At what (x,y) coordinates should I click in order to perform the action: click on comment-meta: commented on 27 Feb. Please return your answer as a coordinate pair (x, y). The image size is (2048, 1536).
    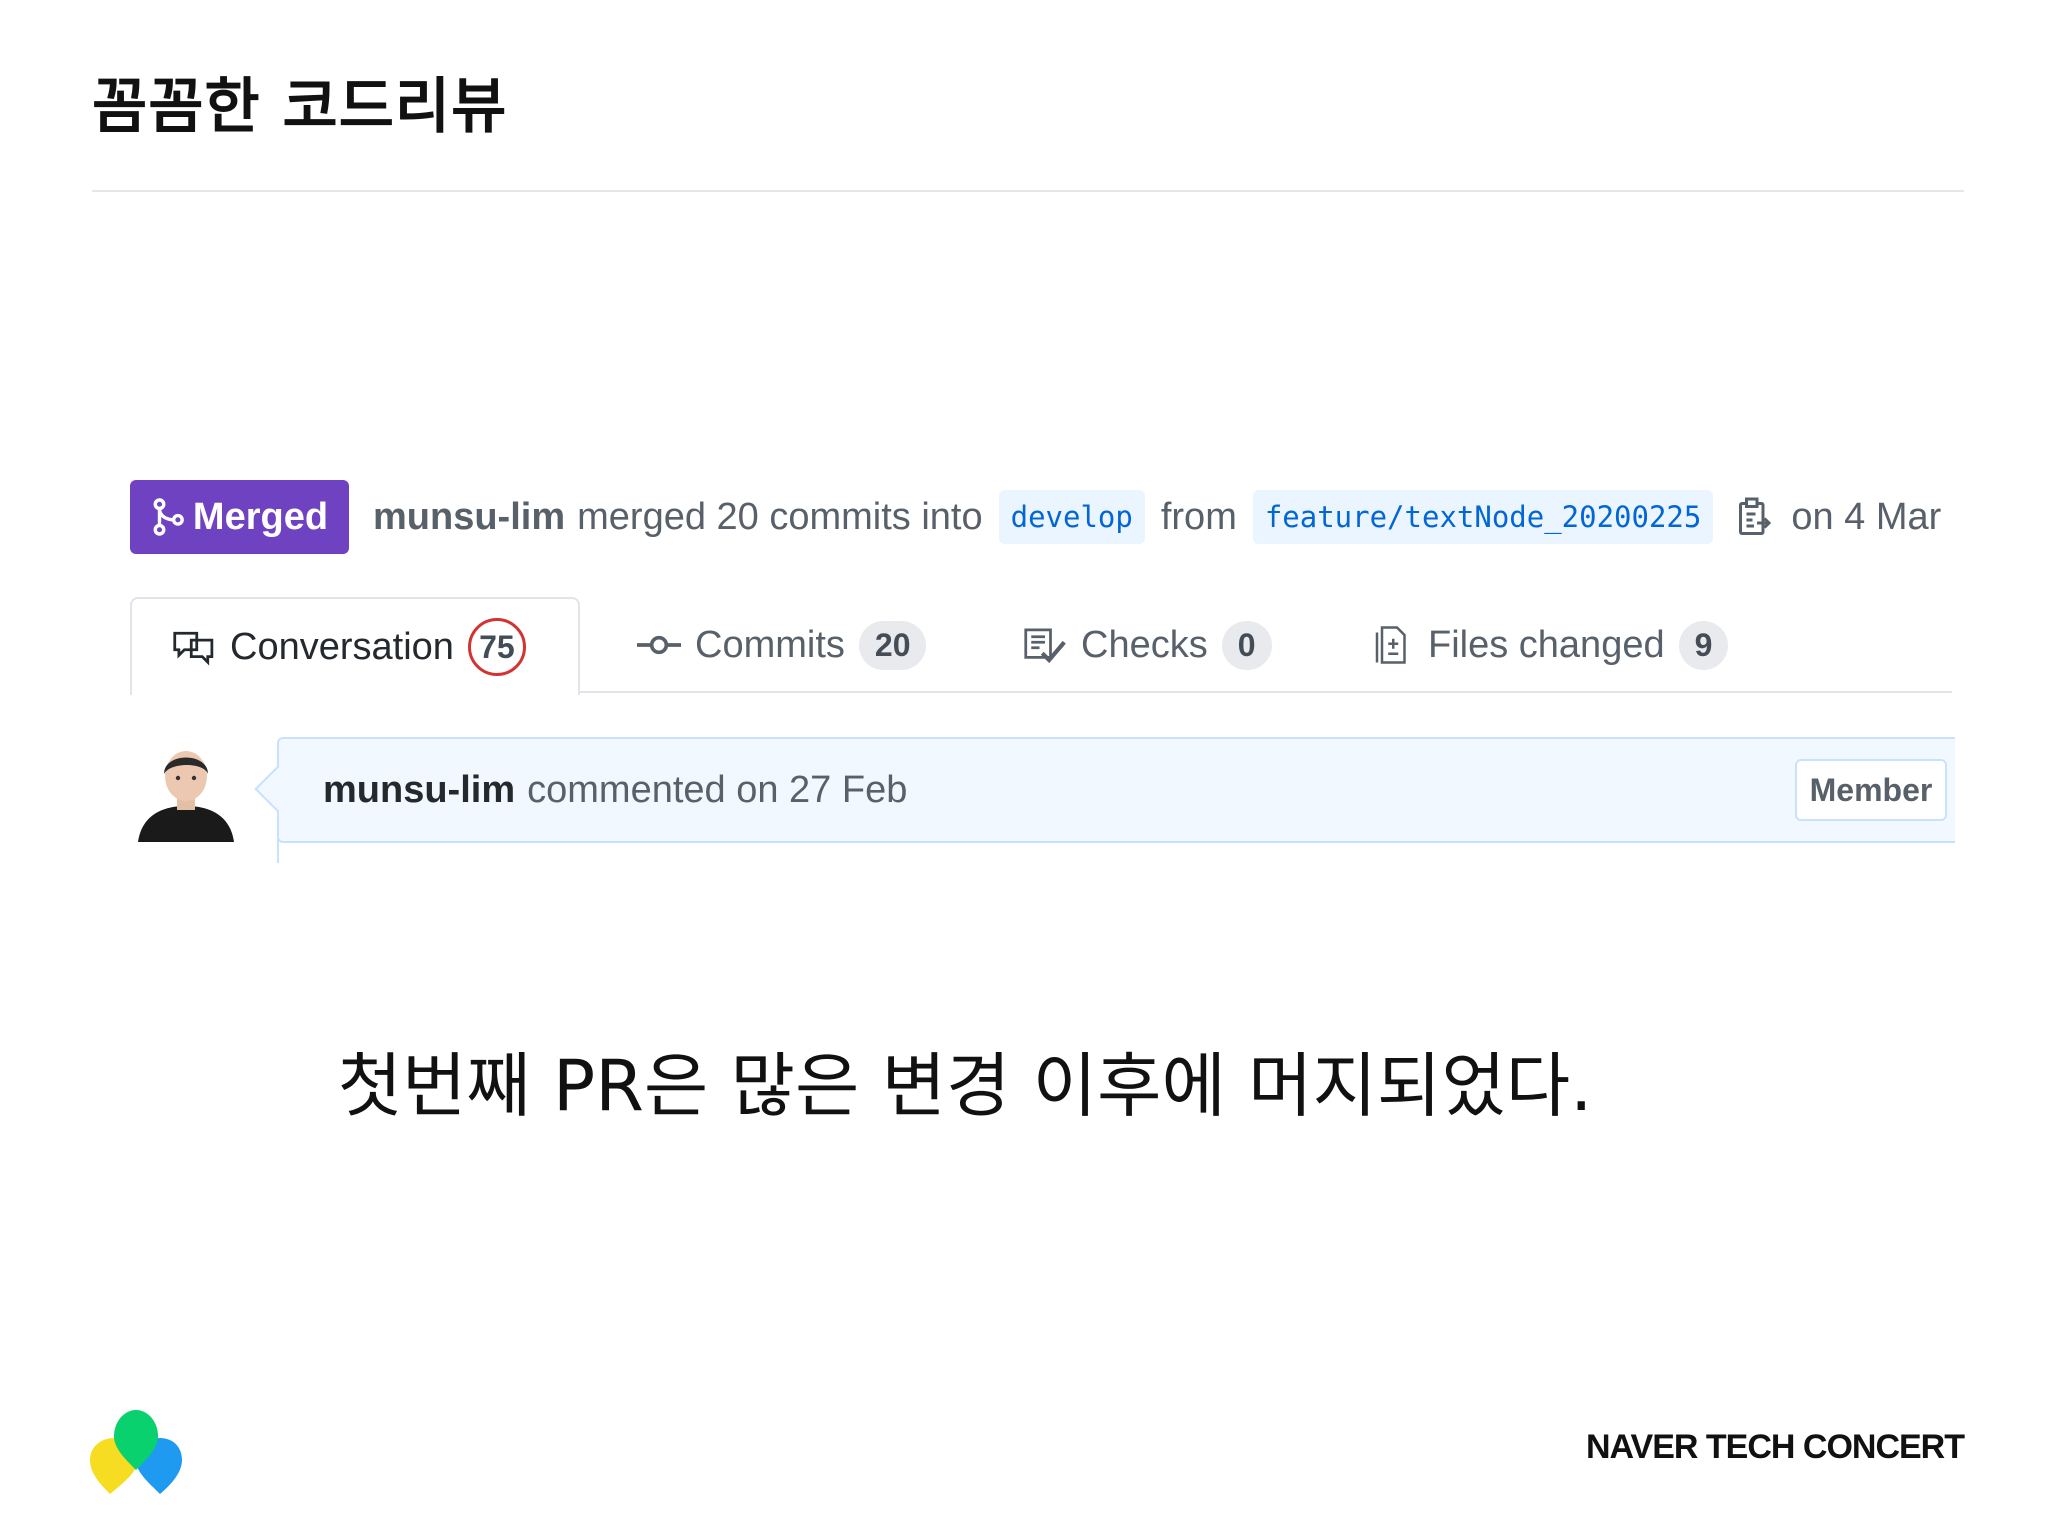
    Looking at the image, I should click on (717, 790).